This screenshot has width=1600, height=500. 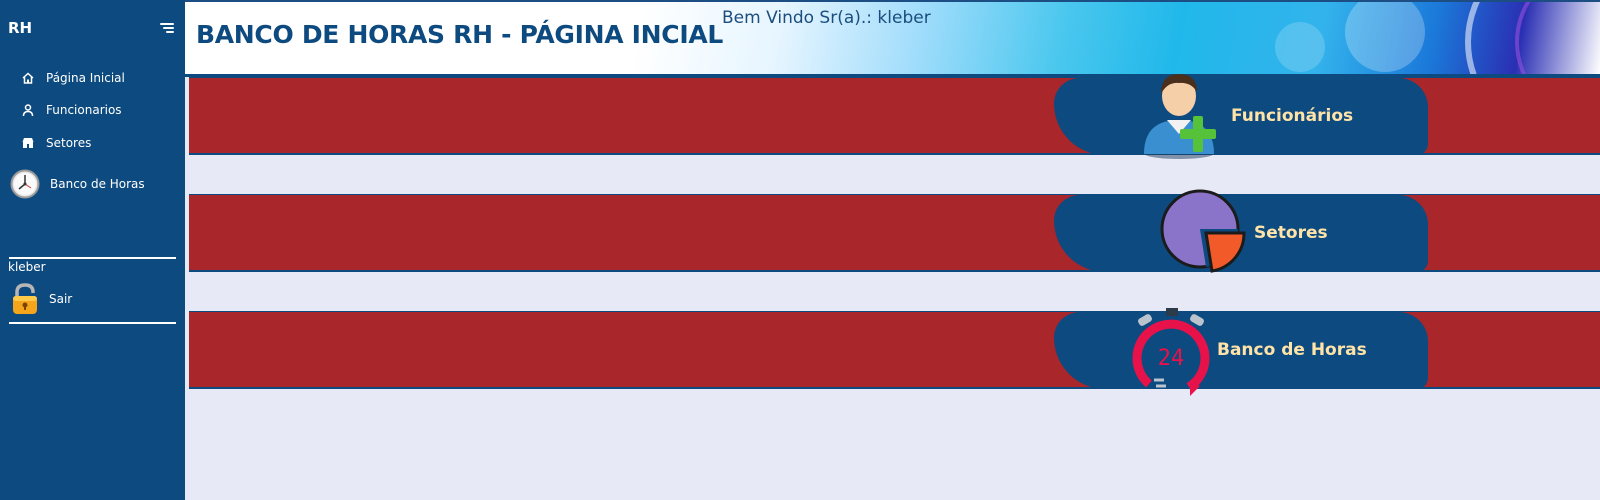 What do you see at coordinates (85, 78) in the screenshot?
I see `sidebar-item-label: Página Inicial` at bounding box center [85, 78].